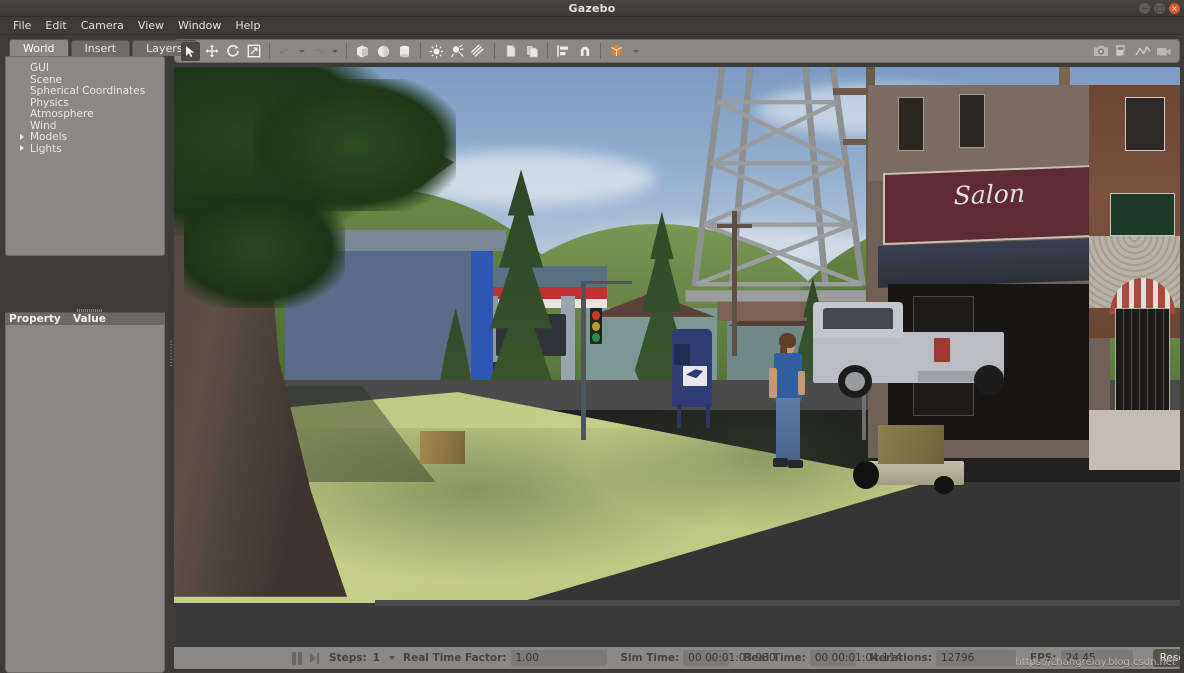 This screenshot has width=1184, height=673. Describe the element at coordinates (988, 380) in the screenshot. I see `pickup-truck-wheel` at that location.